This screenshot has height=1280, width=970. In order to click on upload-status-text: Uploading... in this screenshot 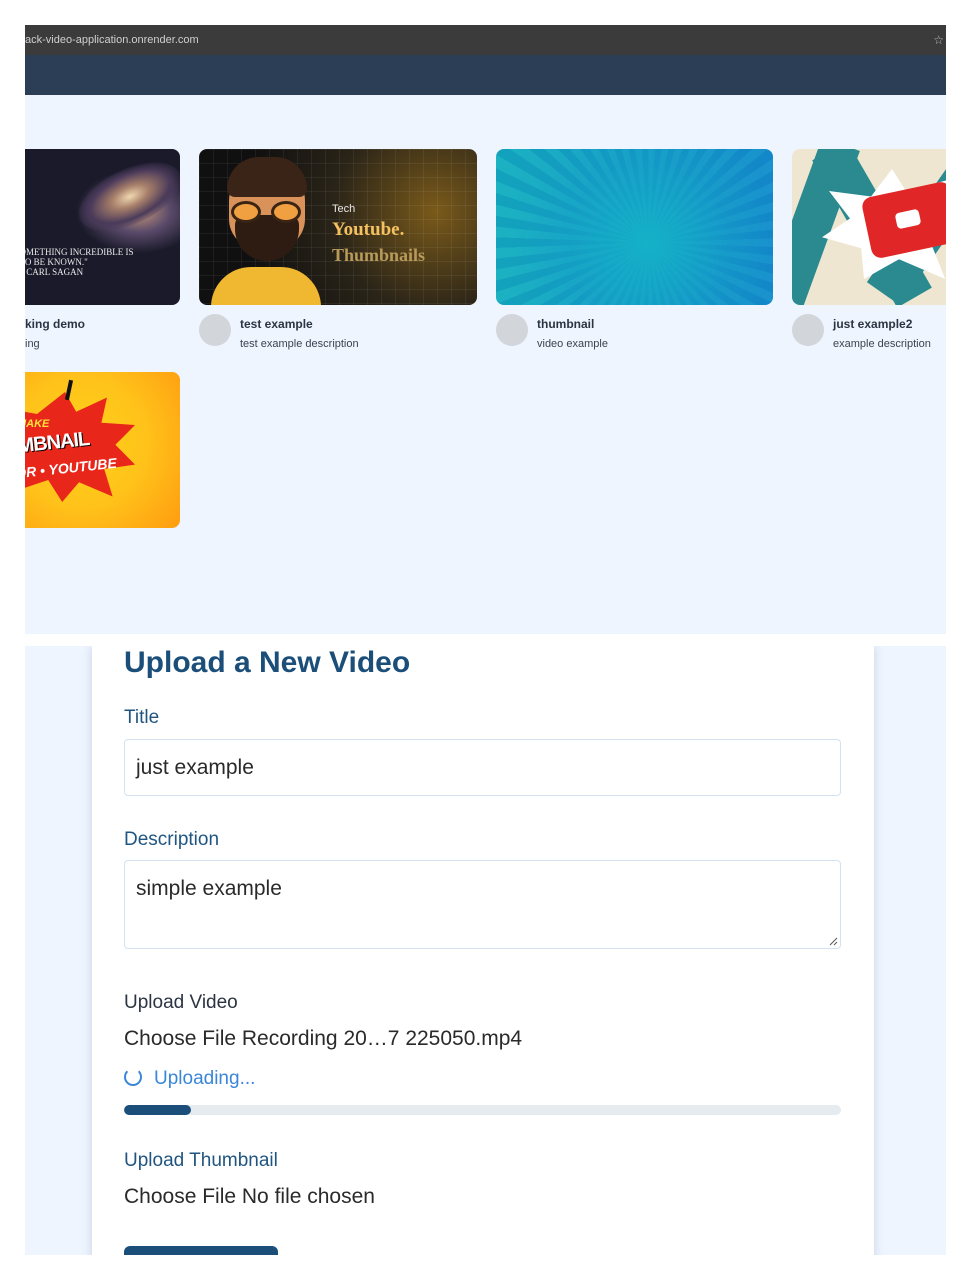, I will do `click(205, 1078)`.